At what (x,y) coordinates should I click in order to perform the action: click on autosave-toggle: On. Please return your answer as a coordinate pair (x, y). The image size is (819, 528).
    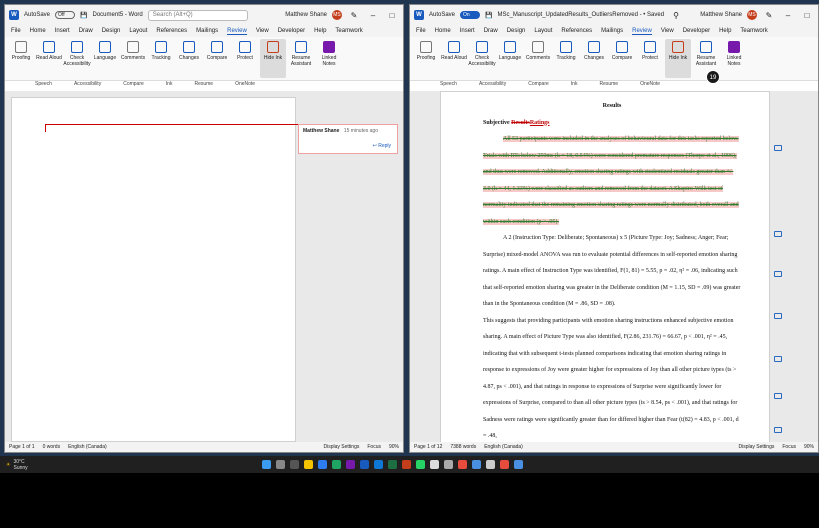
    Looking at the image, I should click on (470, 15).